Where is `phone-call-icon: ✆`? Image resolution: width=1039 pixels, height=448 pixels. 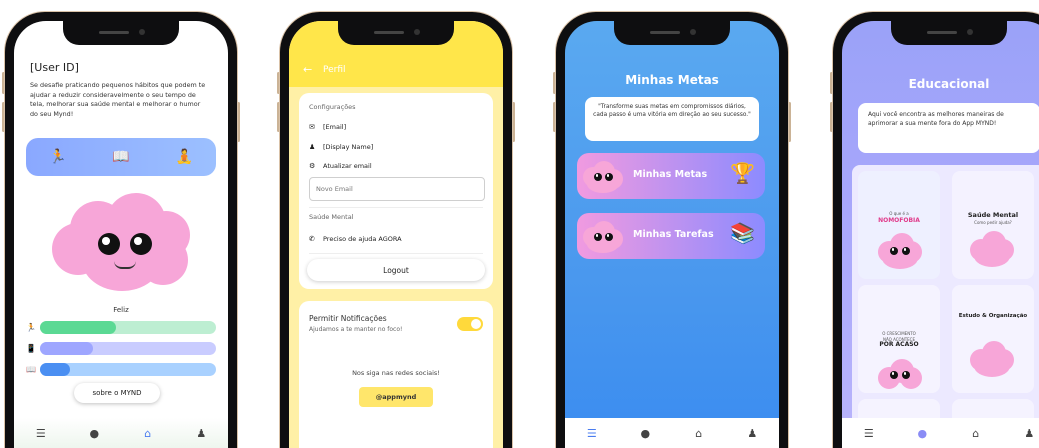
phone-call-icon: ✆ is located at coordinates (312, 239).